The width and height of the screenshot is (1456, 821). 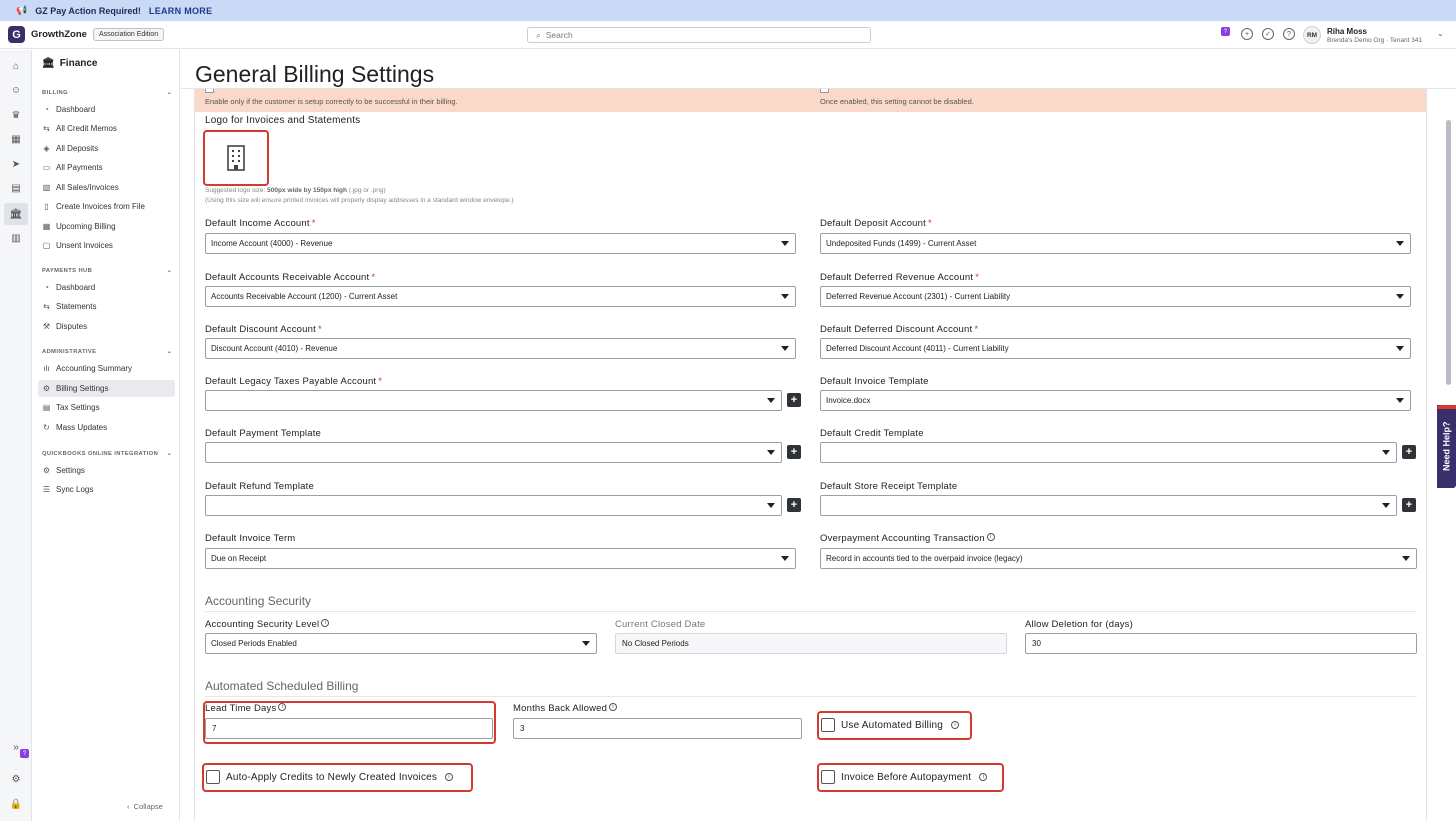 I want to click on sidebar-section-payments-hub: PAYMENTS HUB ⌄, so click(x=107, y=271).